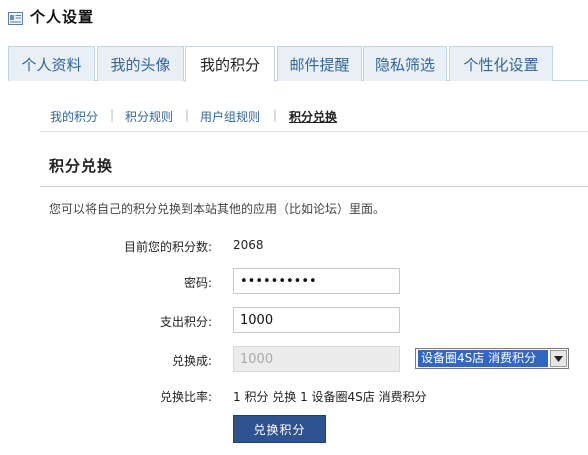 This screenshot has width=588, height=455. Describe the element at coordinates (149, 116) in the screenshot. I see `subnav-points-rules: 积分规则` at that location.